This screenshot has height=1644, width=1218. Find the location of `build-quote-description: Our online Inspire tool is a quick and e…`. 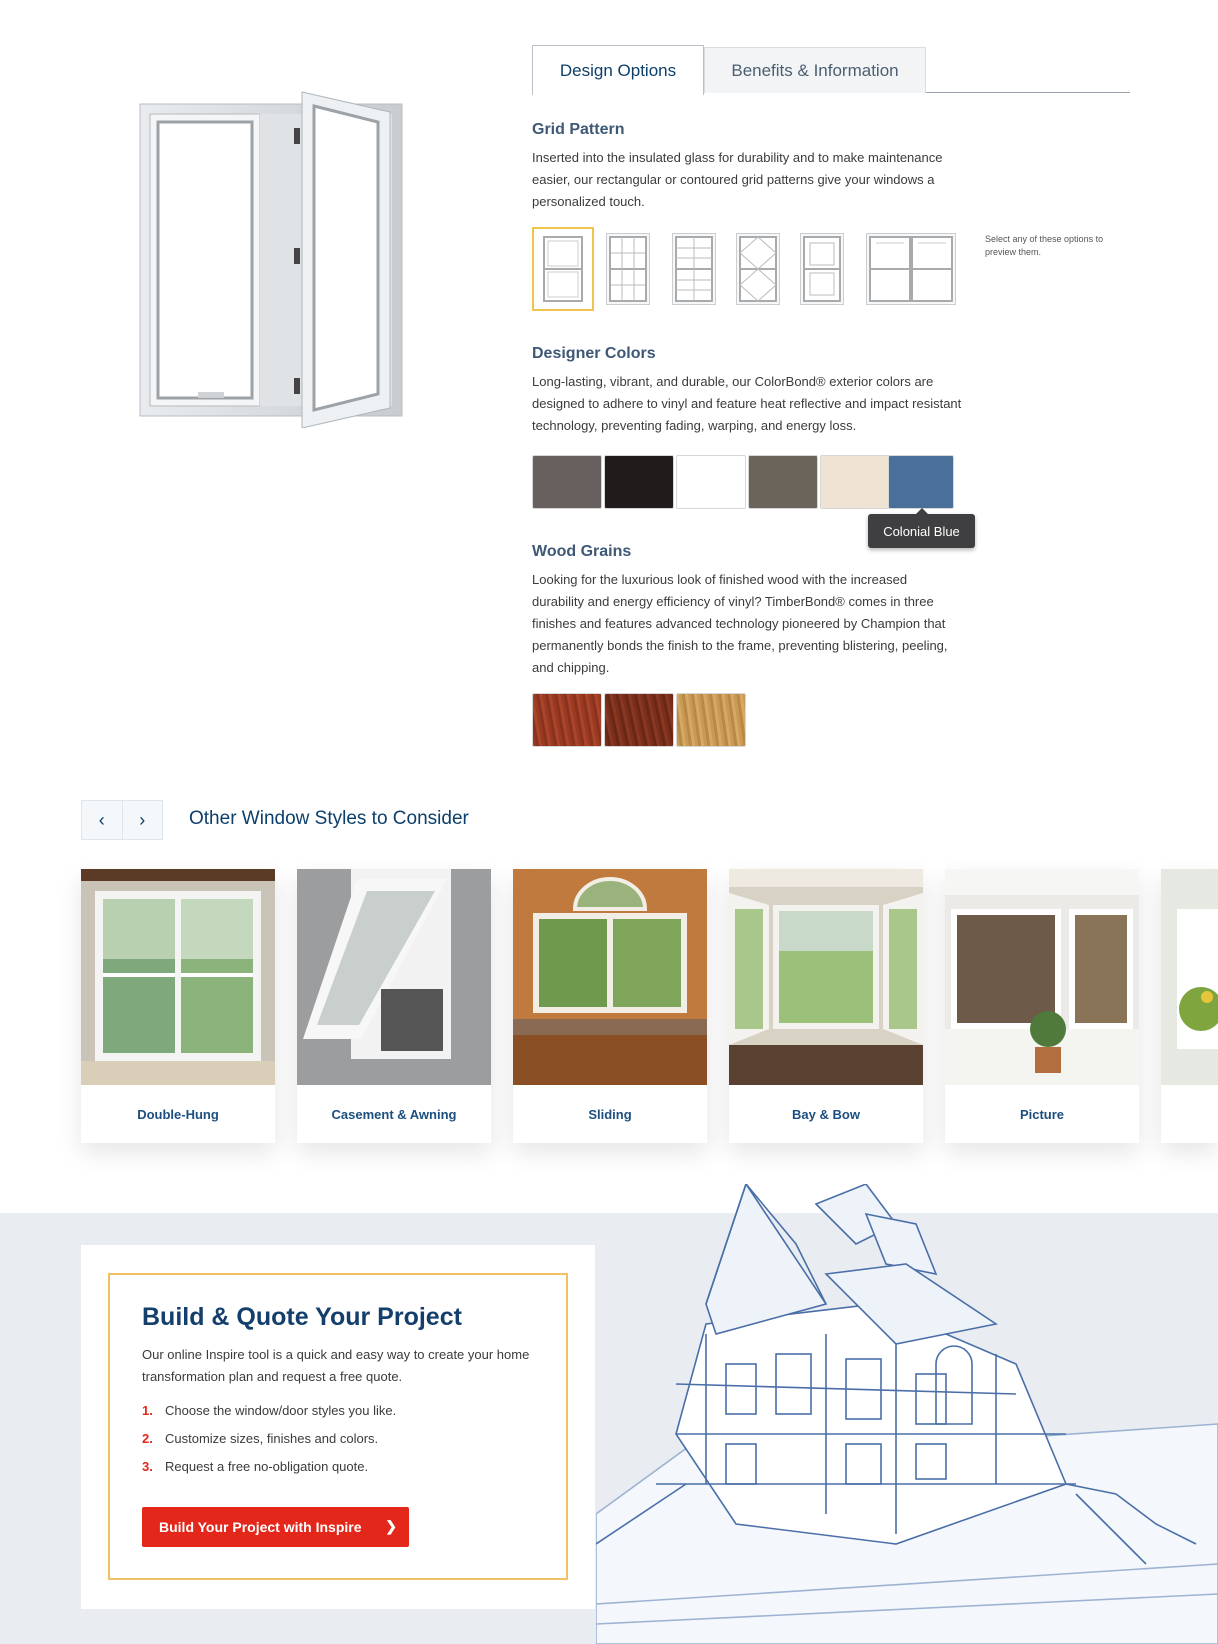

build-quote-description: Our online Inspire tool is a quick and e… is located at coordinates (336, 1365).